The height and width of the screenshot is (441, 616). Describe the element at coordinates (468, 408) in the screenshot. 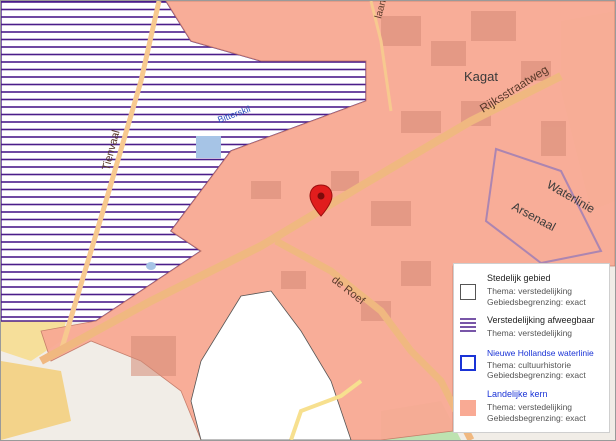

I see `legend-swatch-fill-icon` at that location.